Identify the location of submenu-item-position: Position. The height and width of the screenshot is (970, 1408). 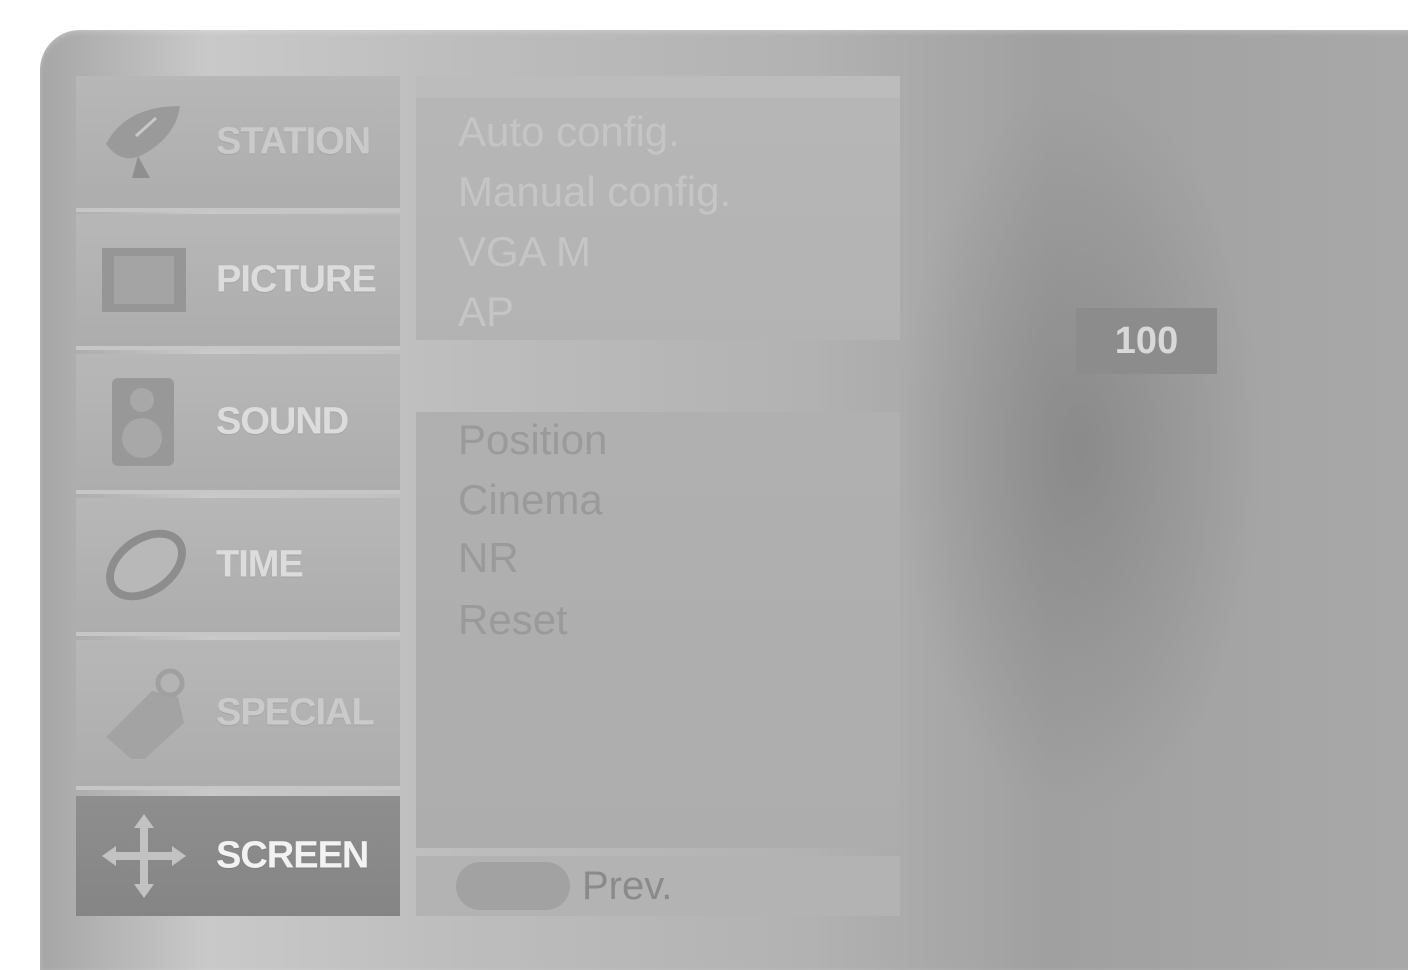
(532, 440).